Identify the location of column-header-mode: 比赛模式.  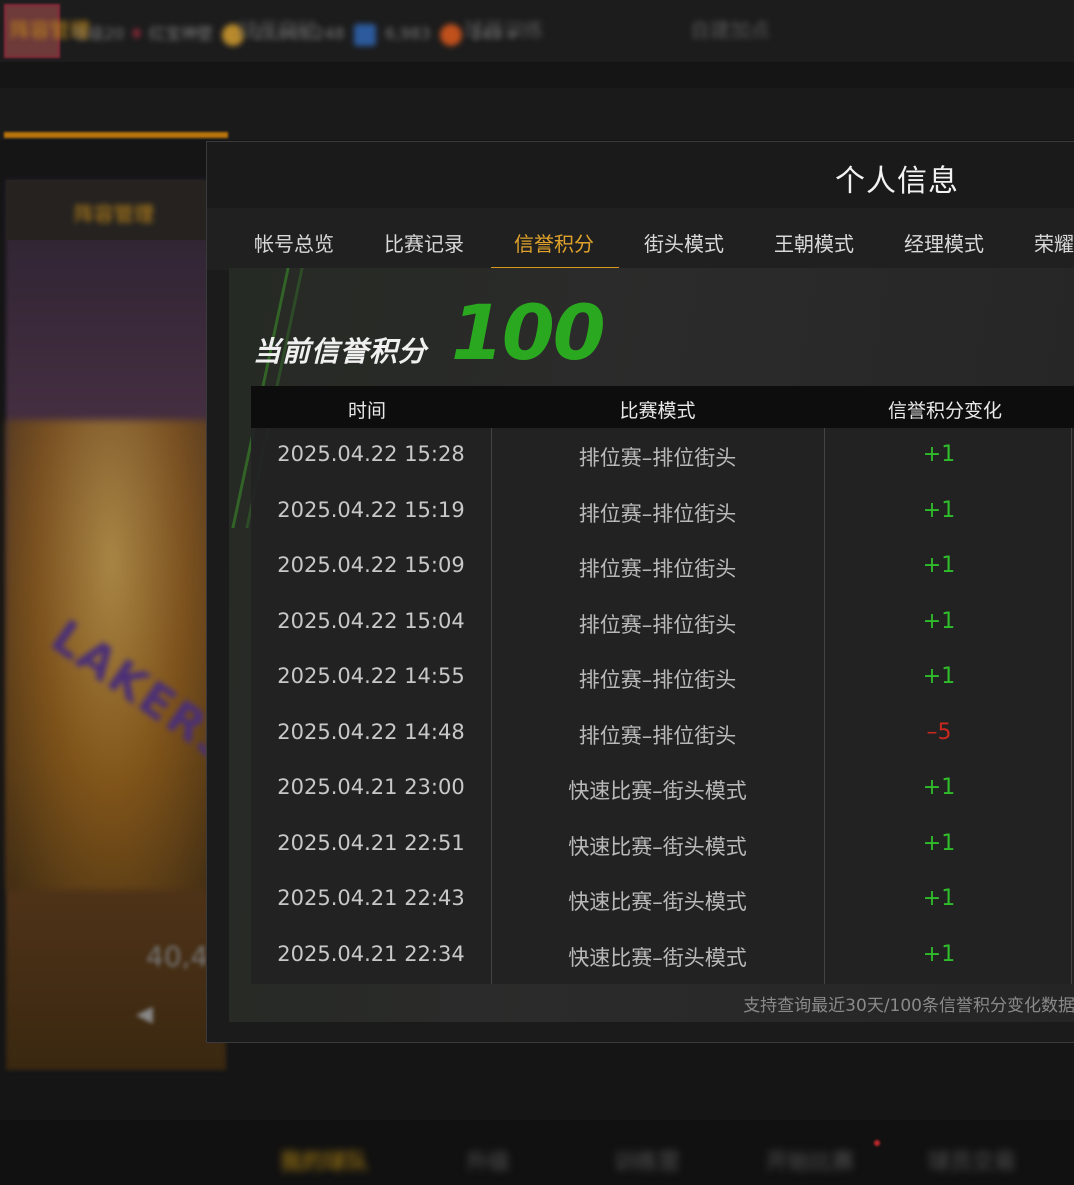
(657, 411).